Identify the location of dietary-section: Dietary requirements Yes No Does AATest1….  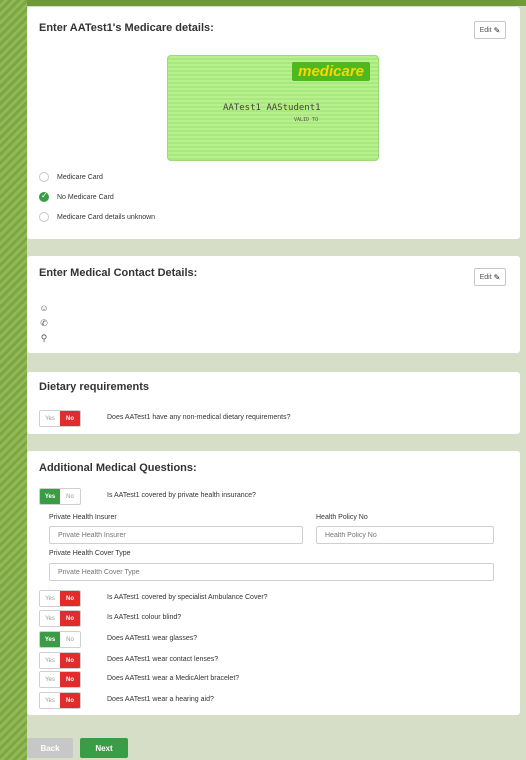
(273, 403).